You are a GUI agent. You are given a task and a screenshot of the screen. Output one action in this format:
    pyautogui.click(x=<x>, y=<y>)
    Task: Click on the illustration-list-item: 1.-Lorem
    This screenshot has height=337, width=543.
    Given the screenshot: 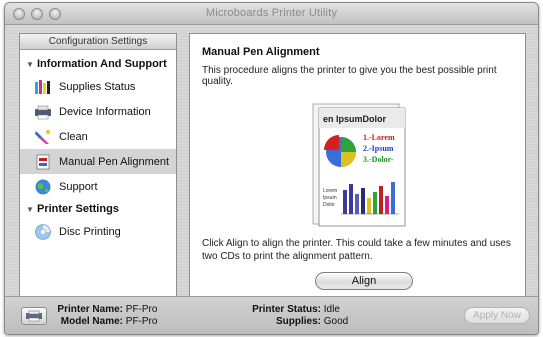 What is the action you would take?
    pyautogui.click(x=379, y=137)
    